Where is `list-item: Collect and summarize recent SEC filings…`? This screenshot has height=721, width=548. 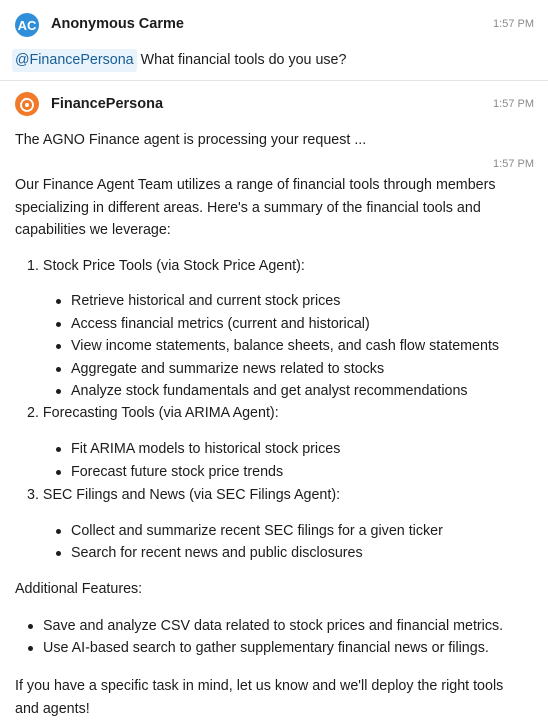 list-item: Collect and summarize recent SEC filings… is located at coordinates (249, 531).